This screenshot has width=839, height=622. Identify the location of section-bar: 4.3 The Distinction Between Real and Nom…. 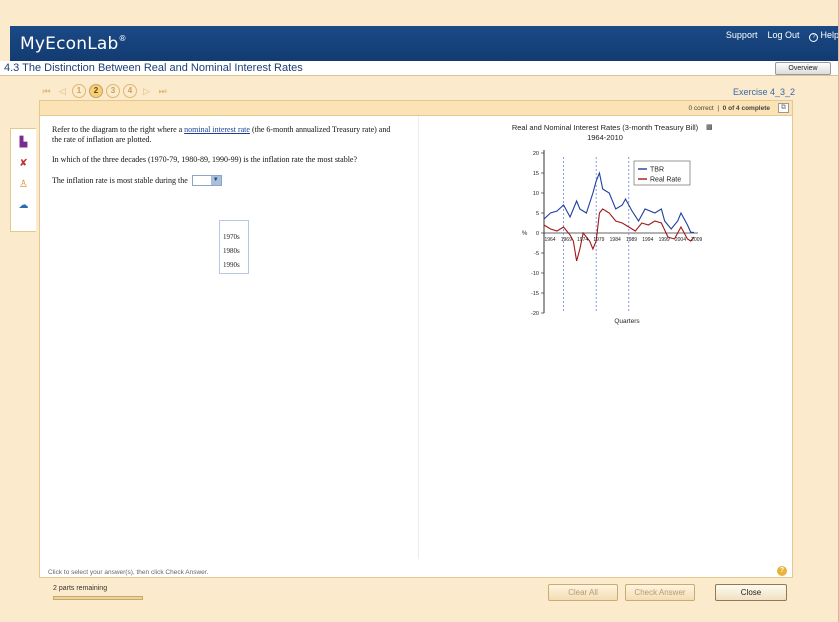
(419, 68).